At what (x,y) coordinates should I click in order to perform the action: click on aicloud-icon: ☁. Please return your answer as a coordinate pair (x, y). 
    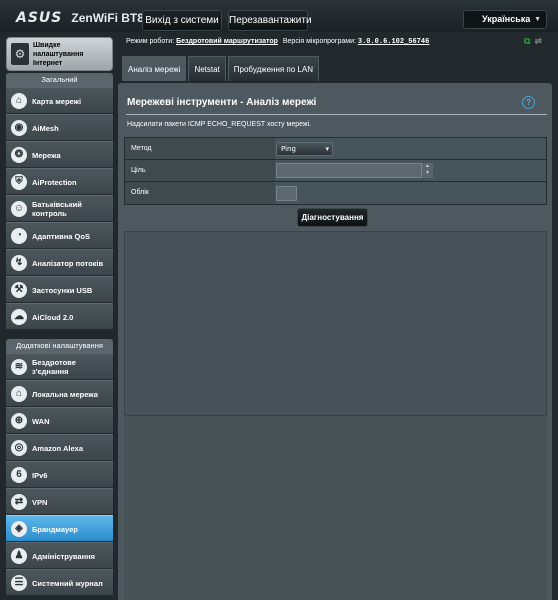
    Looking at the image, I should click on (19, 317).